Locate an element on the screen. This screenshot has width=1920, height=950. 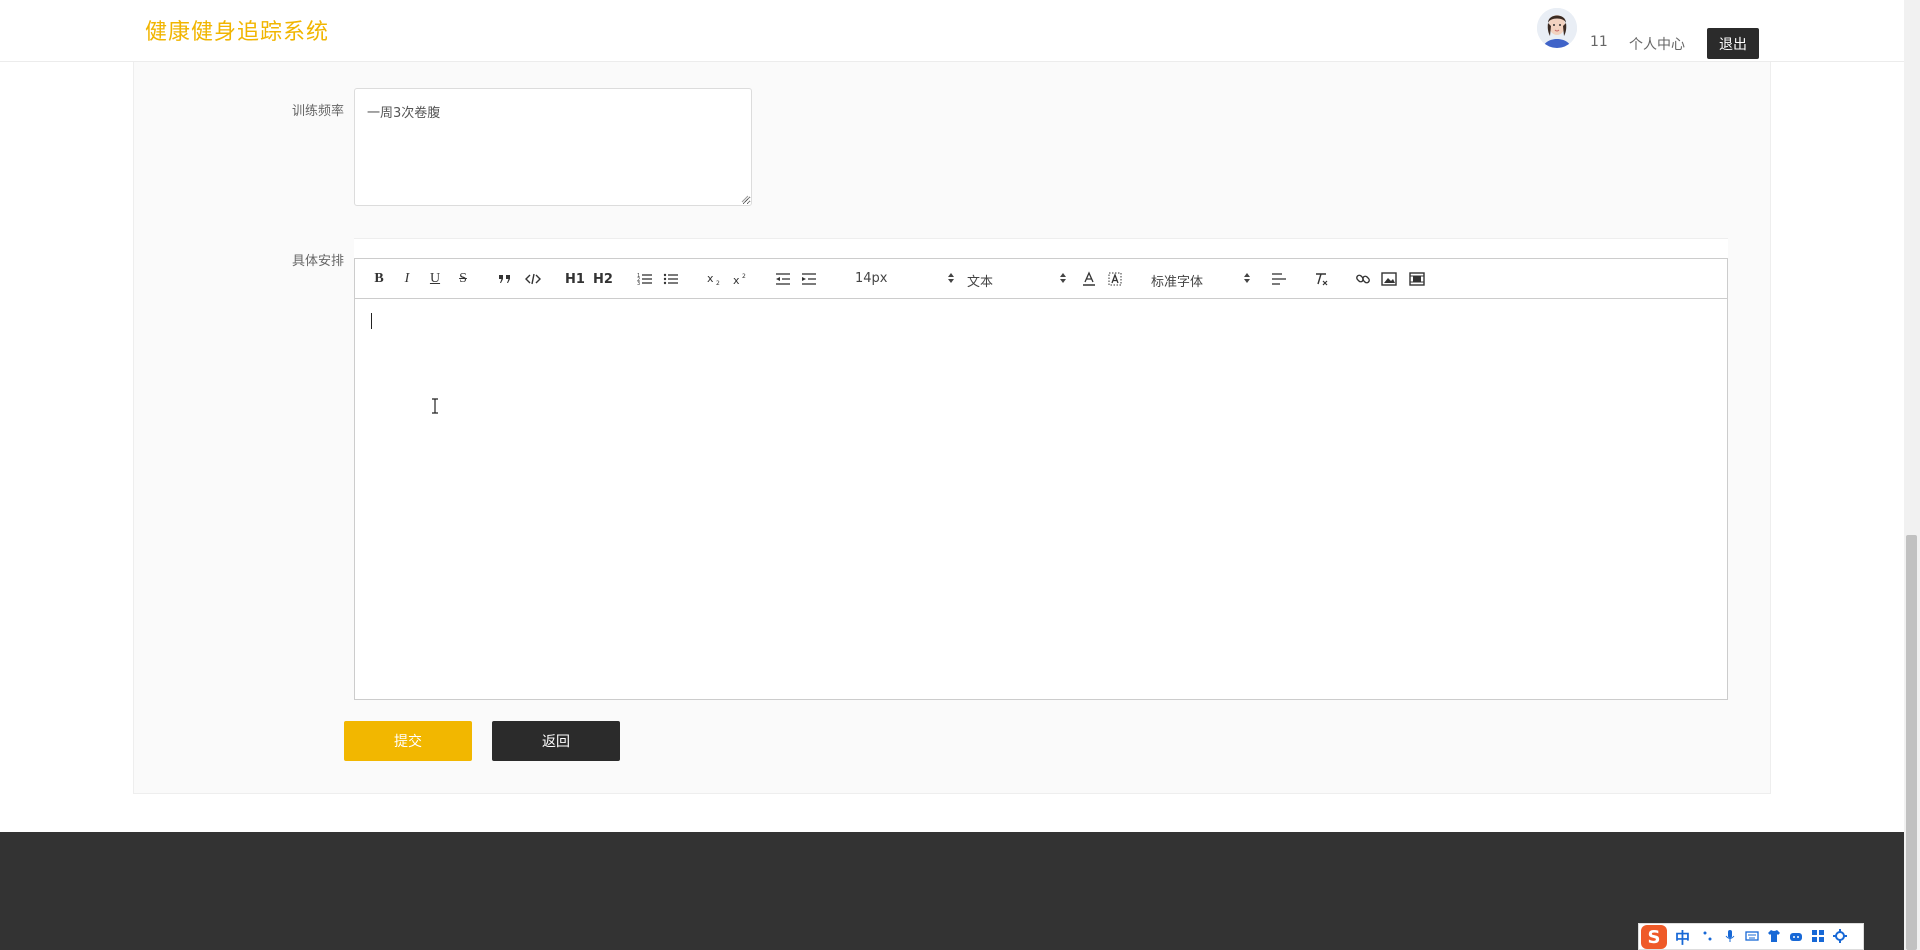
ordered-list-button: 1 2 3 is located at coordinates (645, 279).